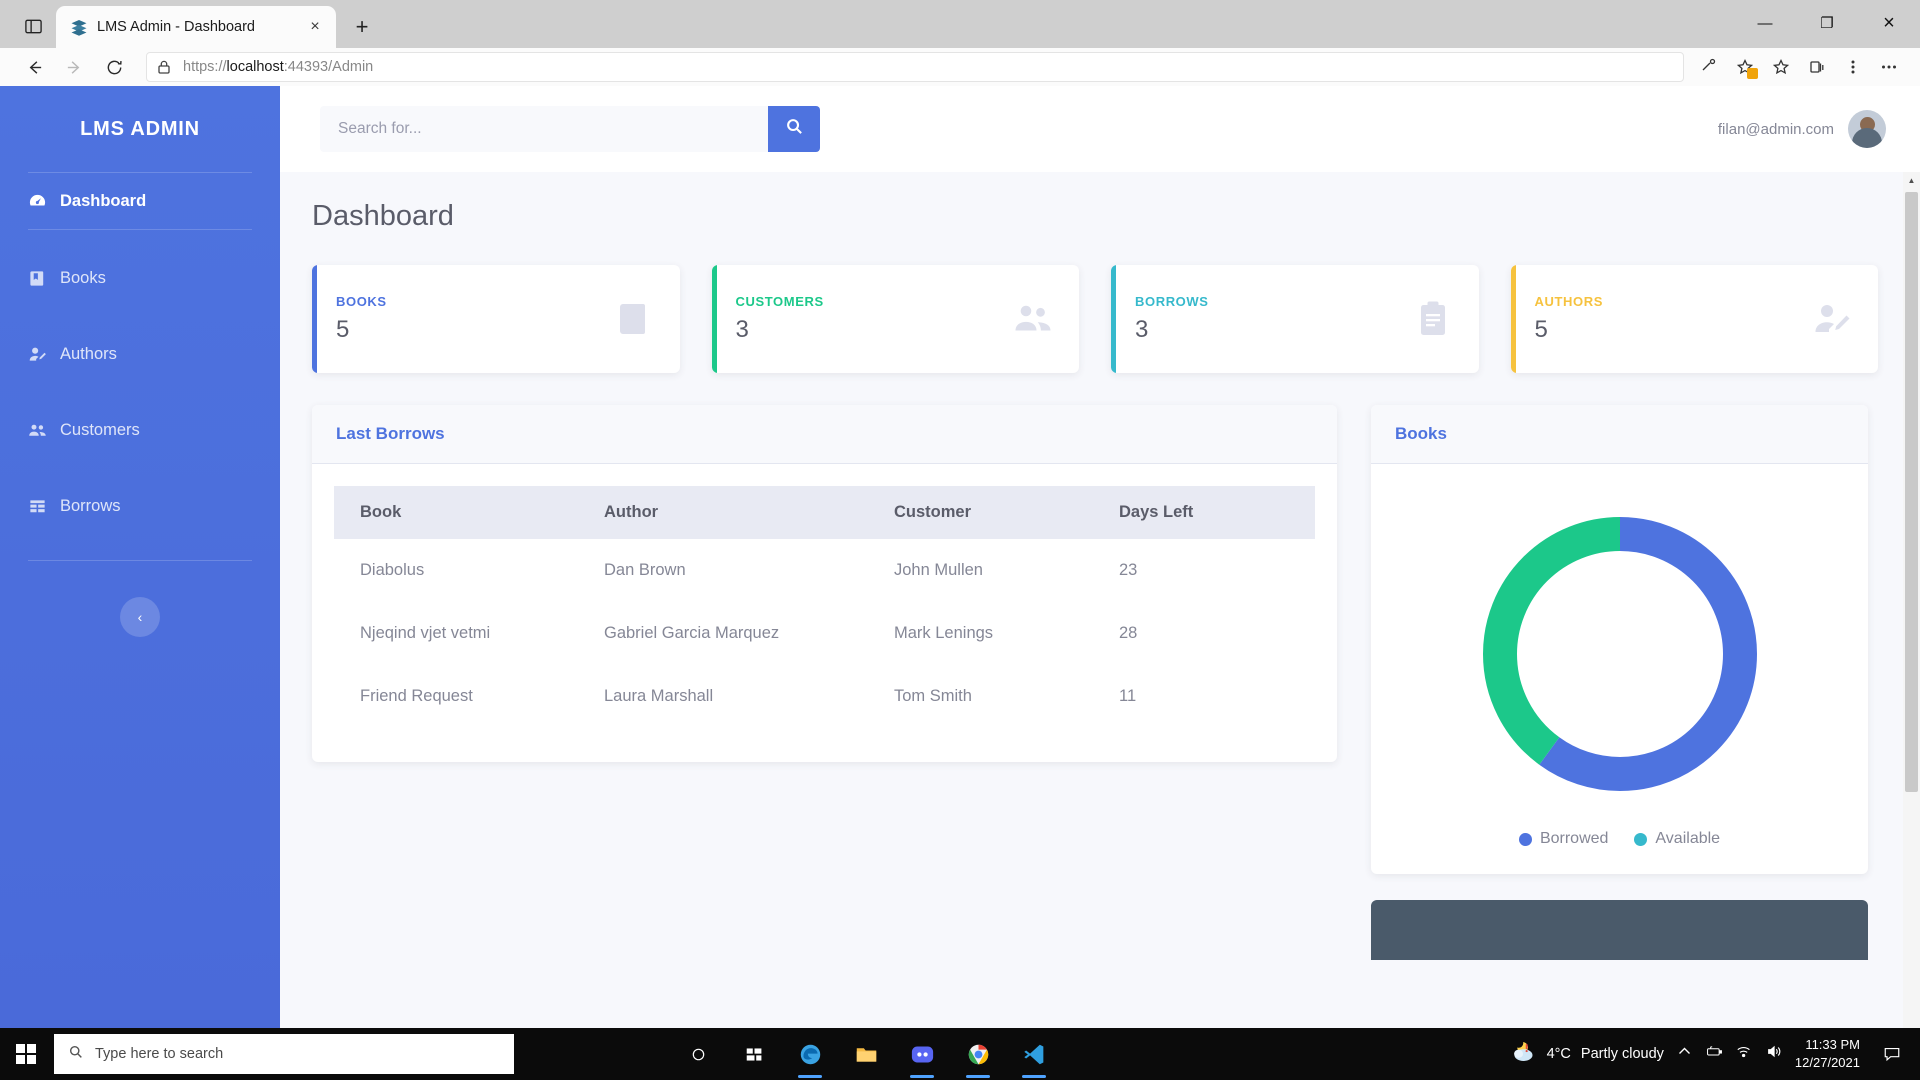 This screenshot has height=1080, width=1920. I want to click on weather-icon, so click(1523, 1054).